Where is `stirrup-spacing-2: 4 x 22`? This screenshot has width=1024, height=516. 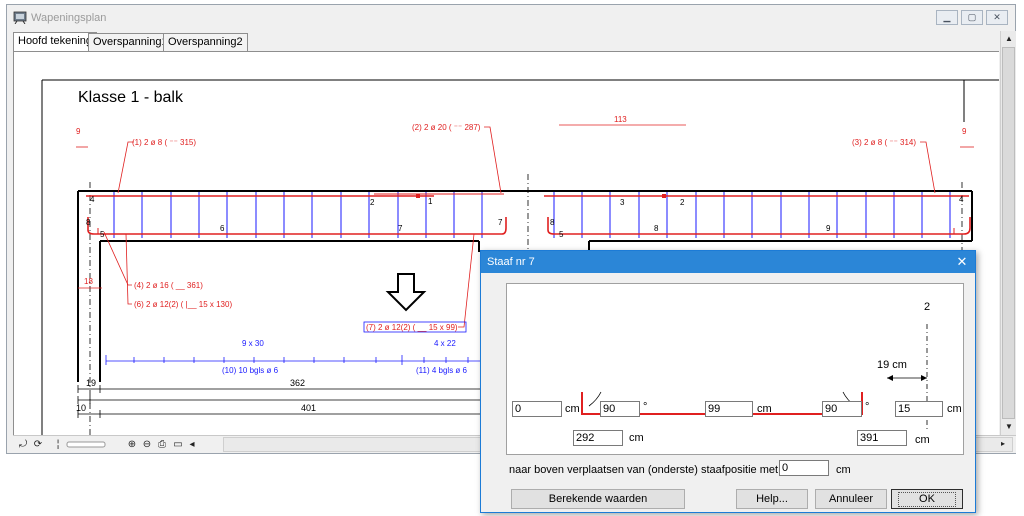
stirrup-spacing-2: 4 x 22 is located at coordinates (445, 343).